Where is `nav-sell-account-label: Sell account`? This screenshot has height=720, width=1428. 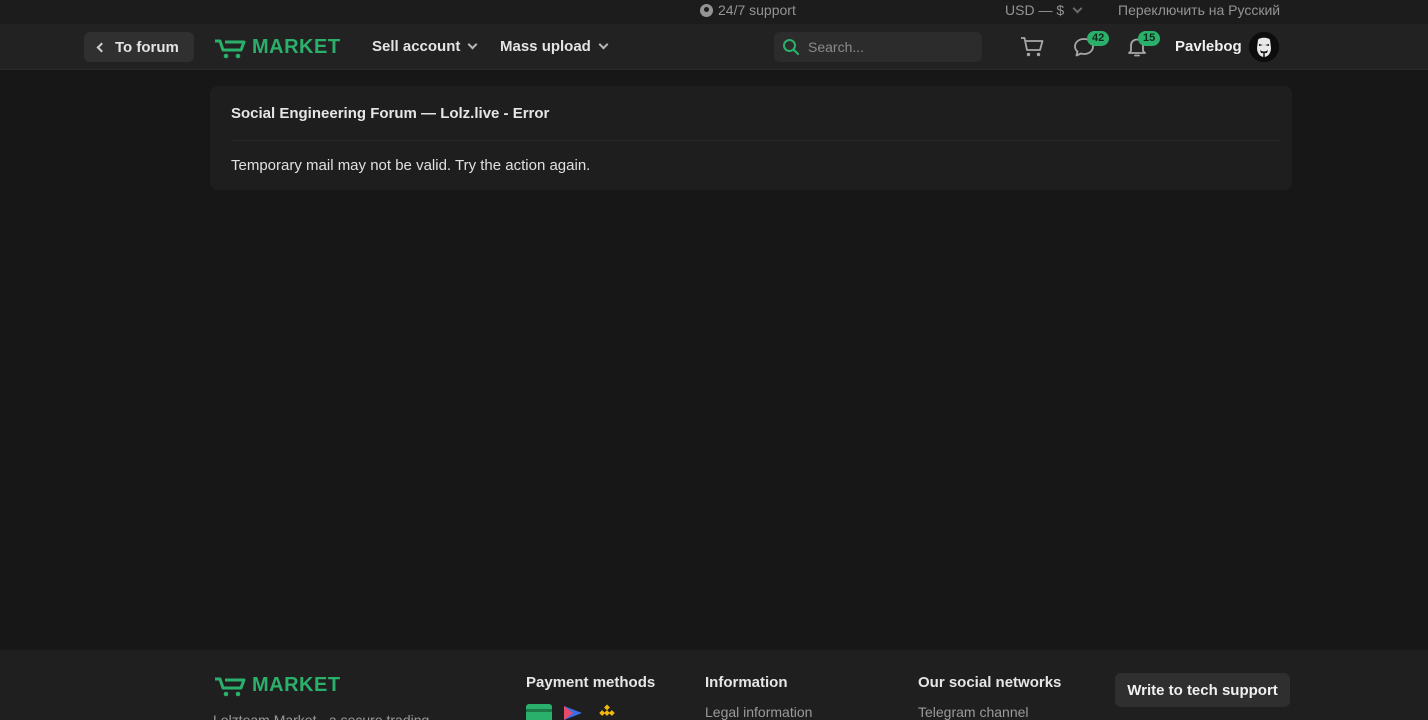
nav-sell-account-label: Sell account is located at coordinates (416, 46).